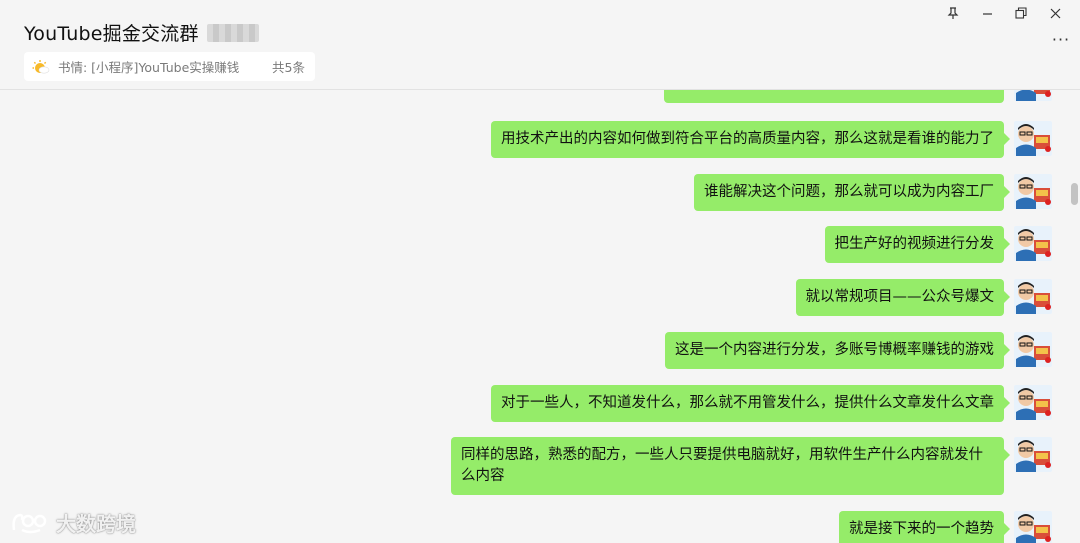 This screenshot has height=543, width=1080. Describe the element at coordinates (96, 524) in the screenshot. I see `watermark-text: 大数跨境` at that location.